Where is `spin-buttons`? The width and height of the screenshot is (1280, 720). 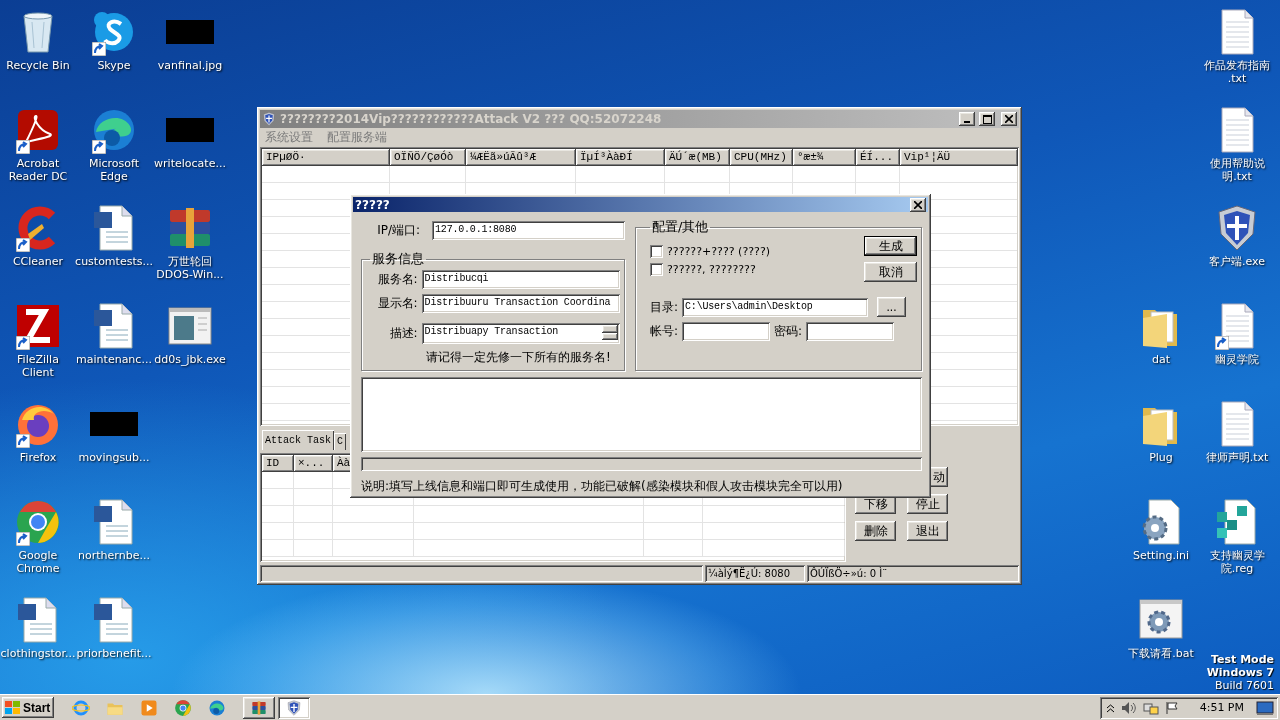 spin-buttons is located at coordinates (610, 332).